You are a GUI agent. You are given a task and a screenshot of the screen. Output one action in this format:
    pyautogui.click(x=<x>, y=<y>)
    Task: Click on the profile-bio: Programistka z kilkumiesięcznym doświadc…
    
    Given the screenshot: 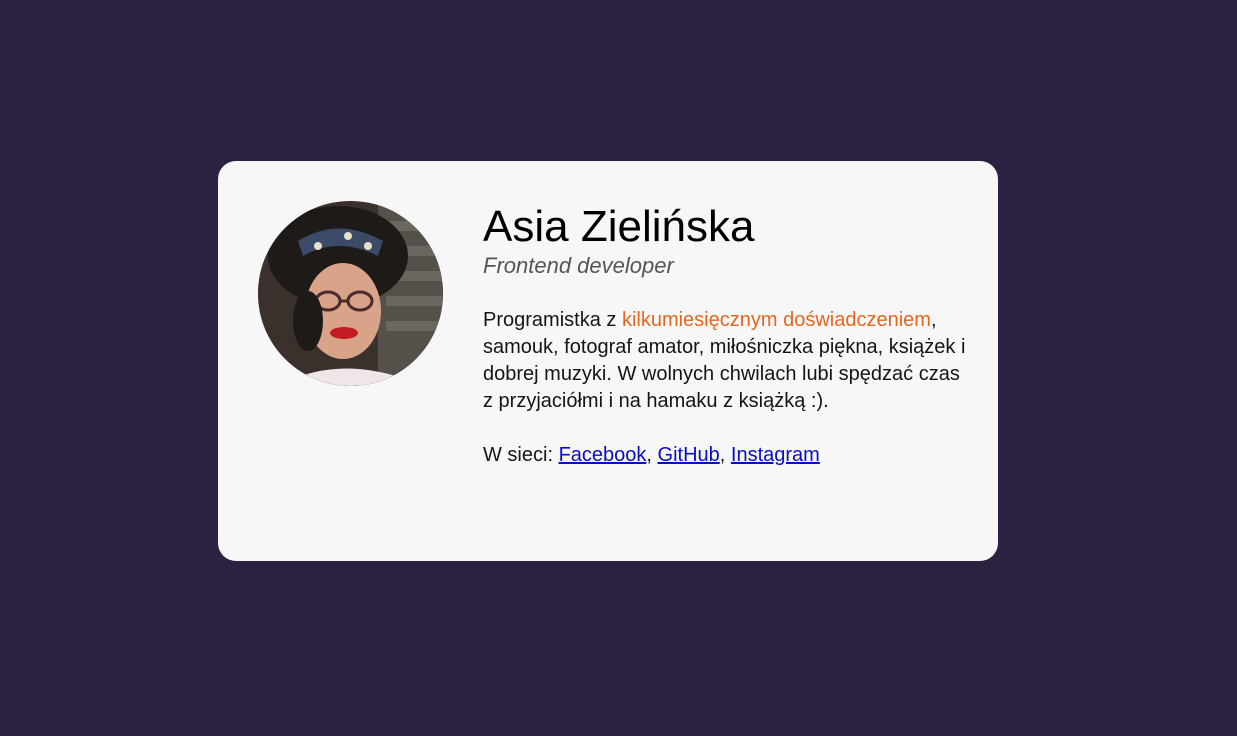 What is the action you would take?
    pyautogui.click(x=728, y=361)
    